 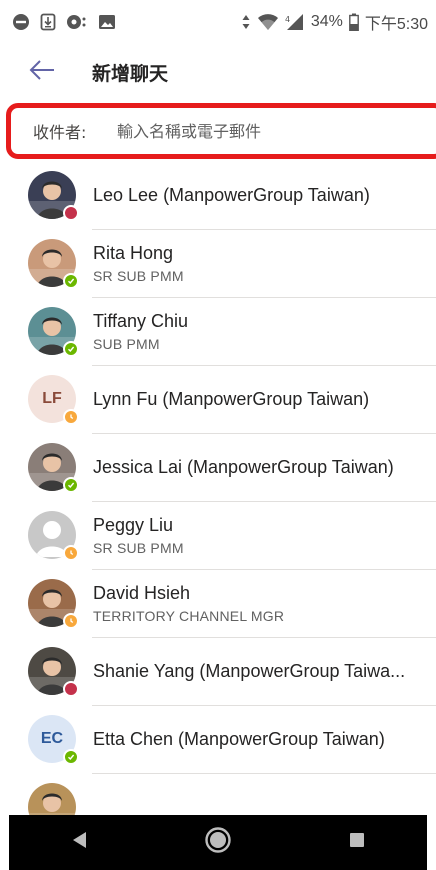 I want to click on avatar-initials: EC, so click(x=52, y=738).